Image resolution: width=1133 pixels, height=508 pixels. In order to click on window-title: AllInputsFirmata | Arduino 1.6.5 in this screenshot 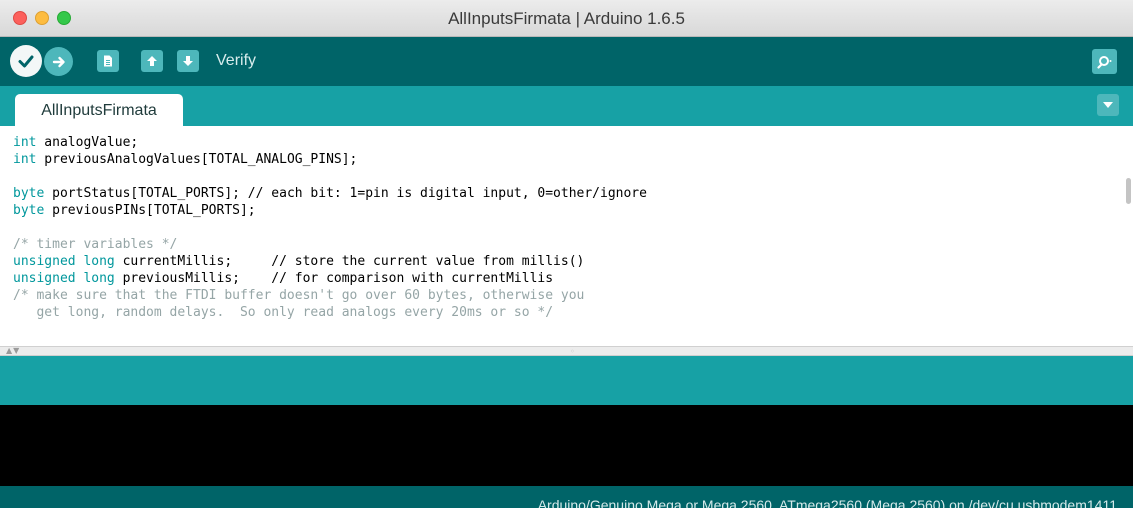, I will do `click(566, 18)`.